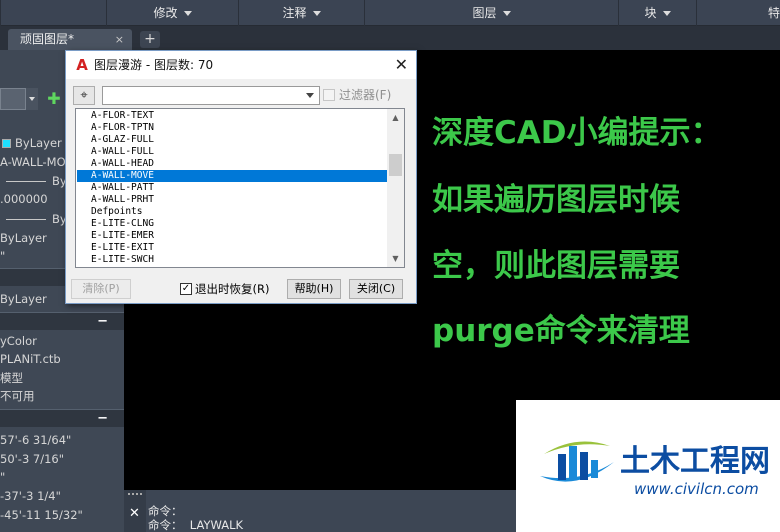  I want to click on command-line: ✕ 命令： 命令： LAYWALK, so click(320, 511).